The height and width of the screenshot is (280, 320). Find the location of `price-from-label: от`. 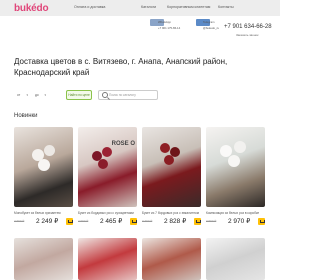

price-from-label: от is located at coordinates (19, 95).